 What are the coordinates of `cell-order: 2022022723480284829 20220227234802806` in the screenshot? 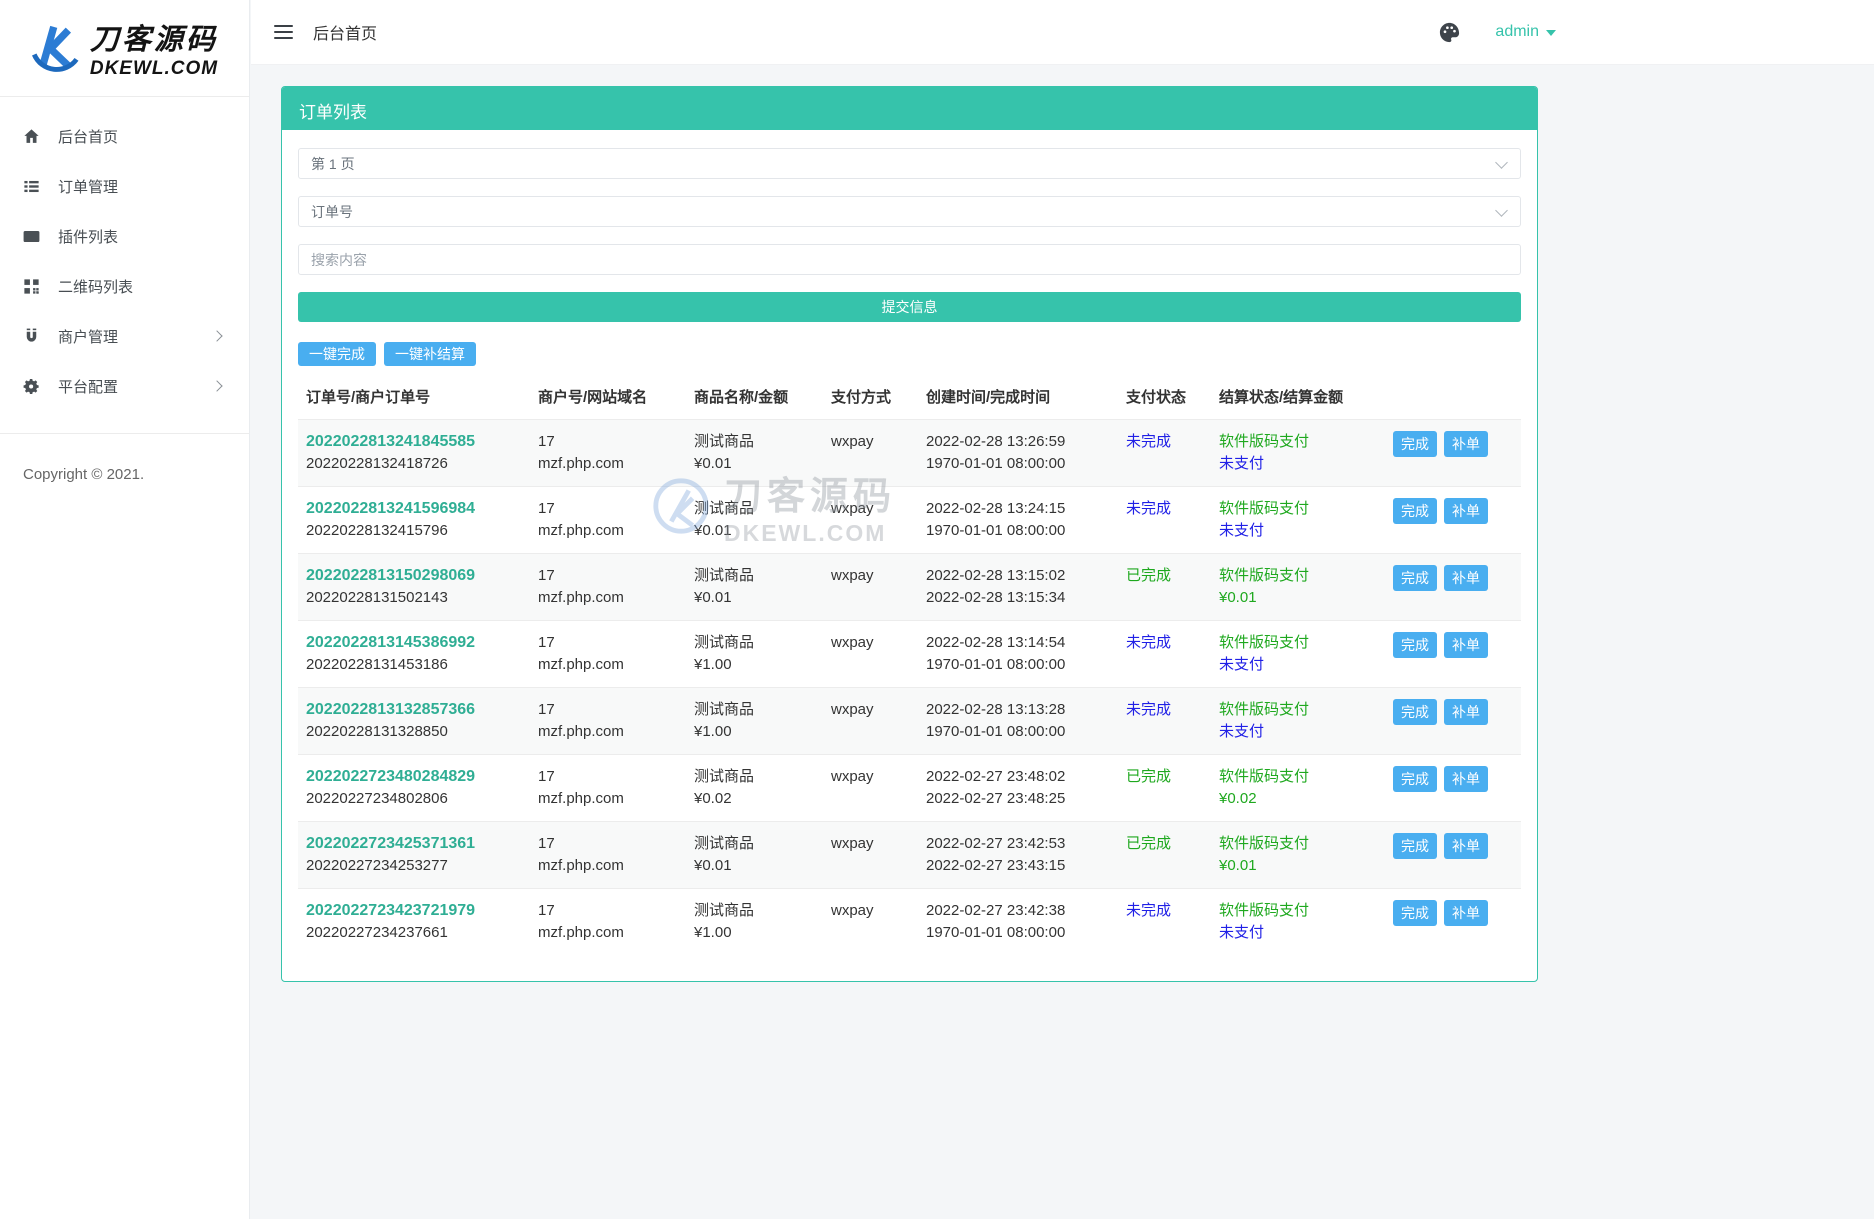 It's located at (414, 788).